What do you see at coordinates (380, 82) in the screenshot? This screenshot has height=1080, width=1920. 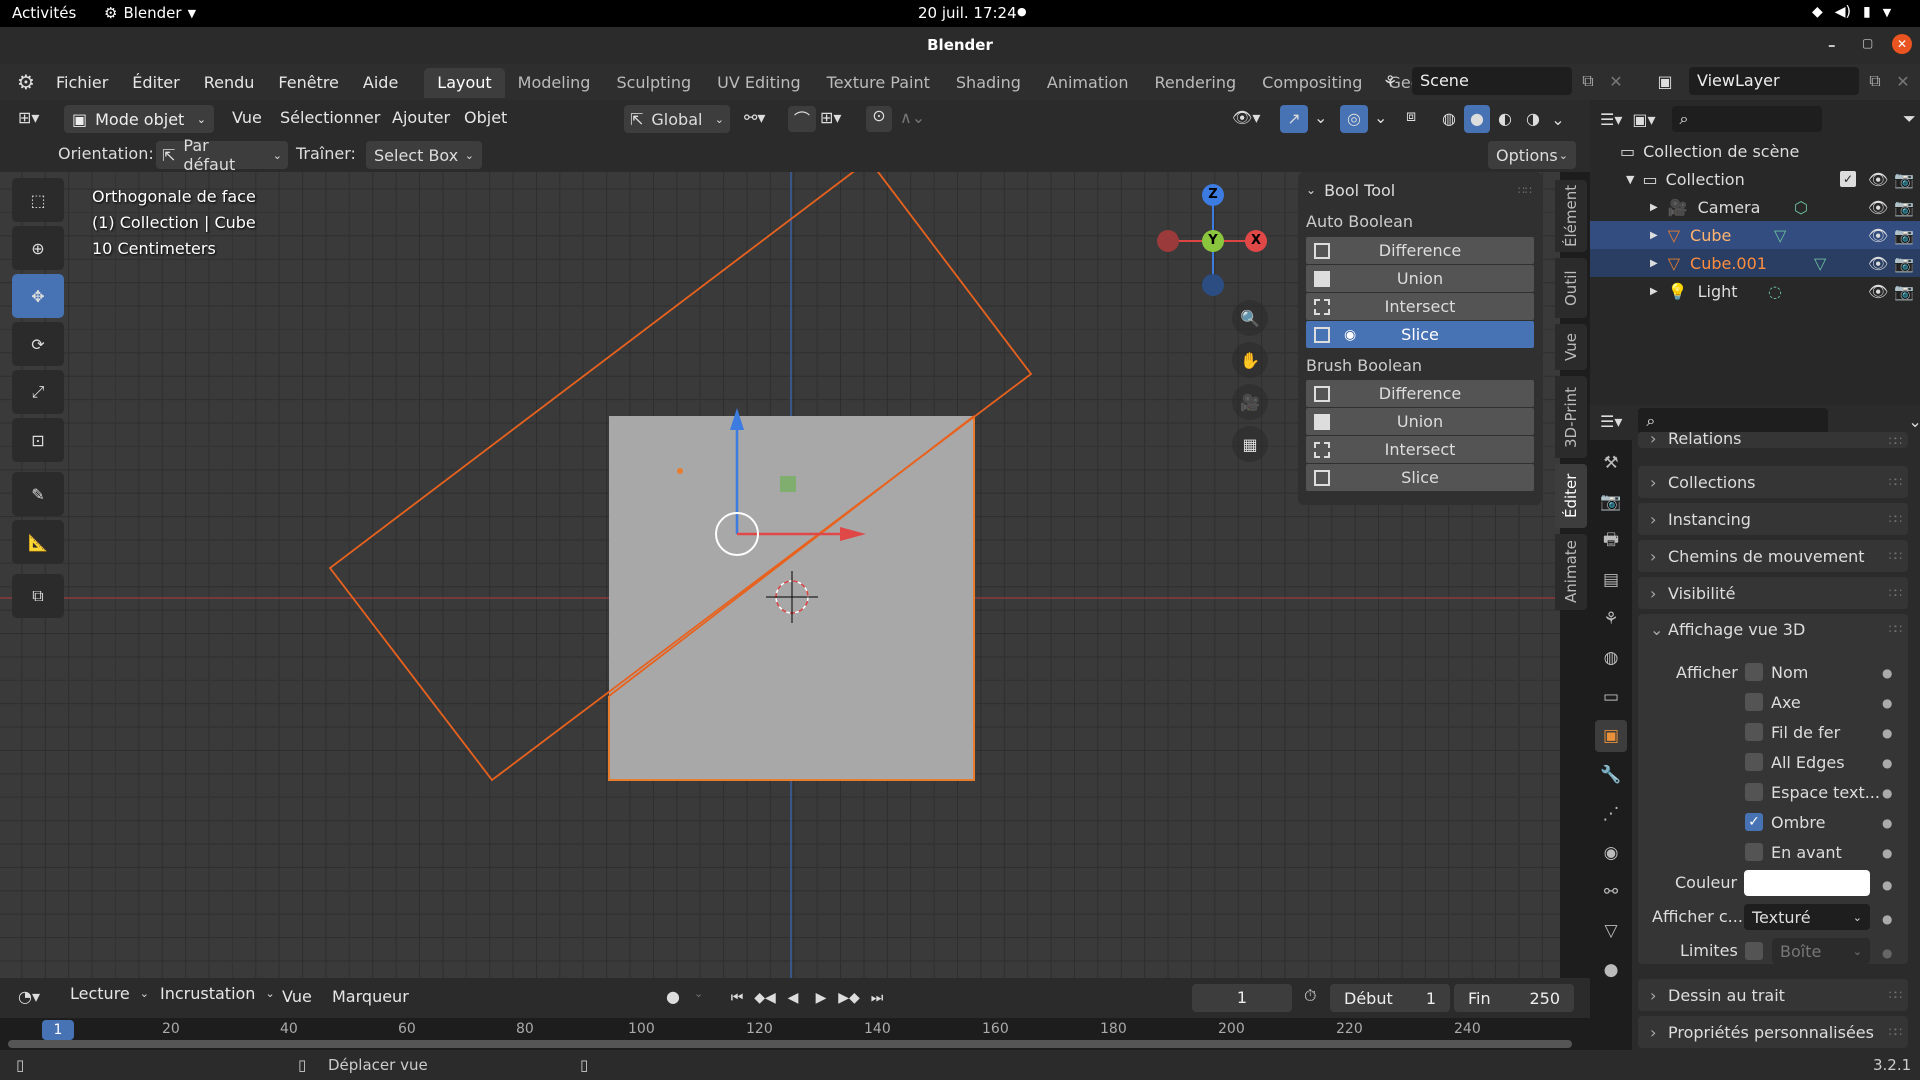 I see `menu-aide: Aide` at bounding box center [380, 82].